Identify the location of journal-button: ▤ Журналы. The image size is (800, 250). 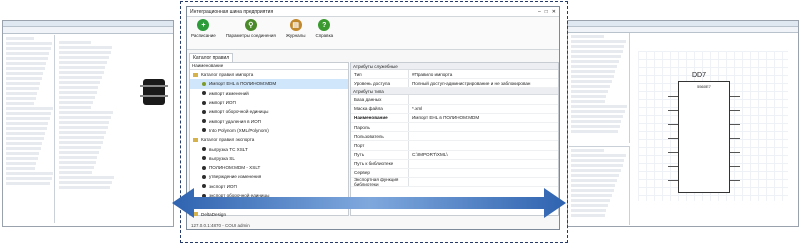
(295, 28).